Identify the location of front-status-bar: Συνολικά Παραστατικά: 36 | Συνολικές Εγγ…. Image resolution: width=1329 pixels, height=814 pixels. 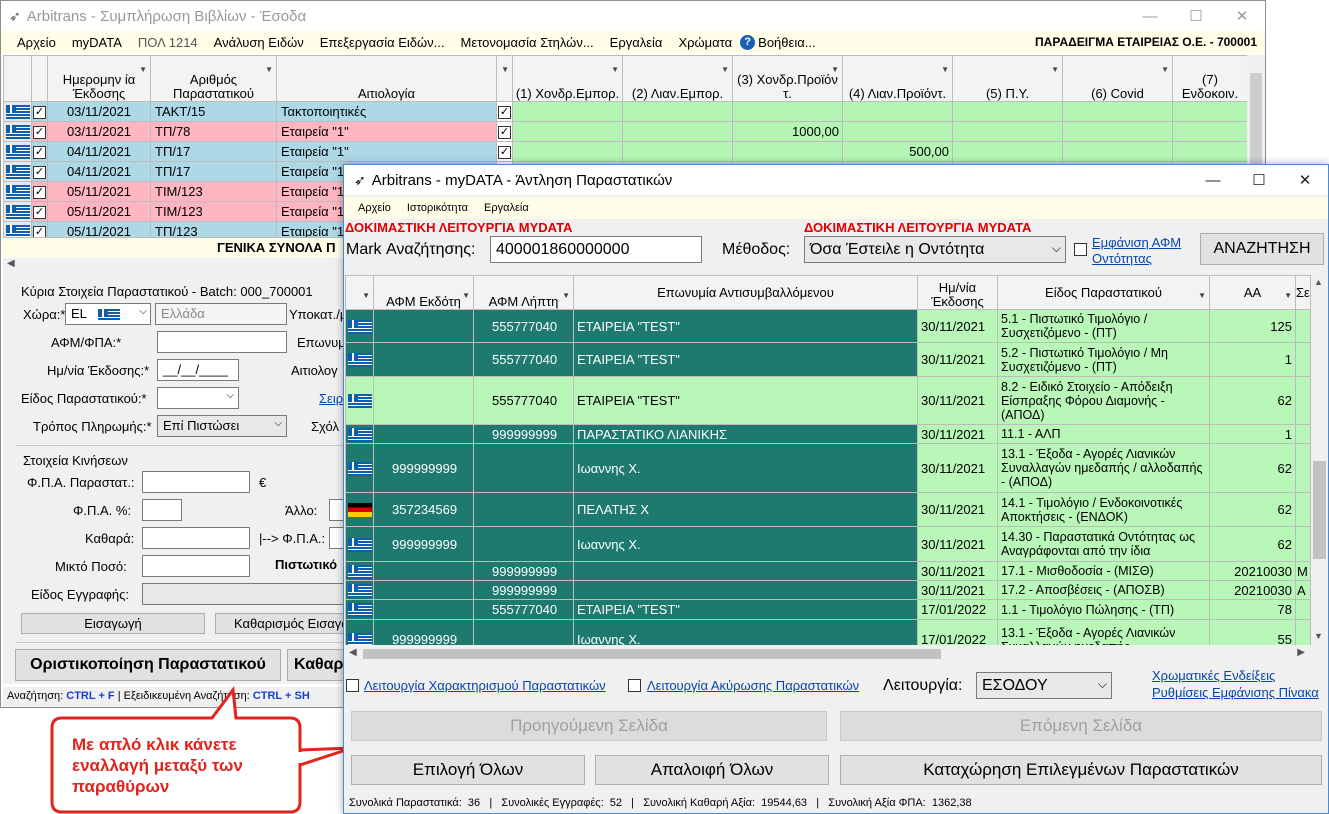
(660, 803).